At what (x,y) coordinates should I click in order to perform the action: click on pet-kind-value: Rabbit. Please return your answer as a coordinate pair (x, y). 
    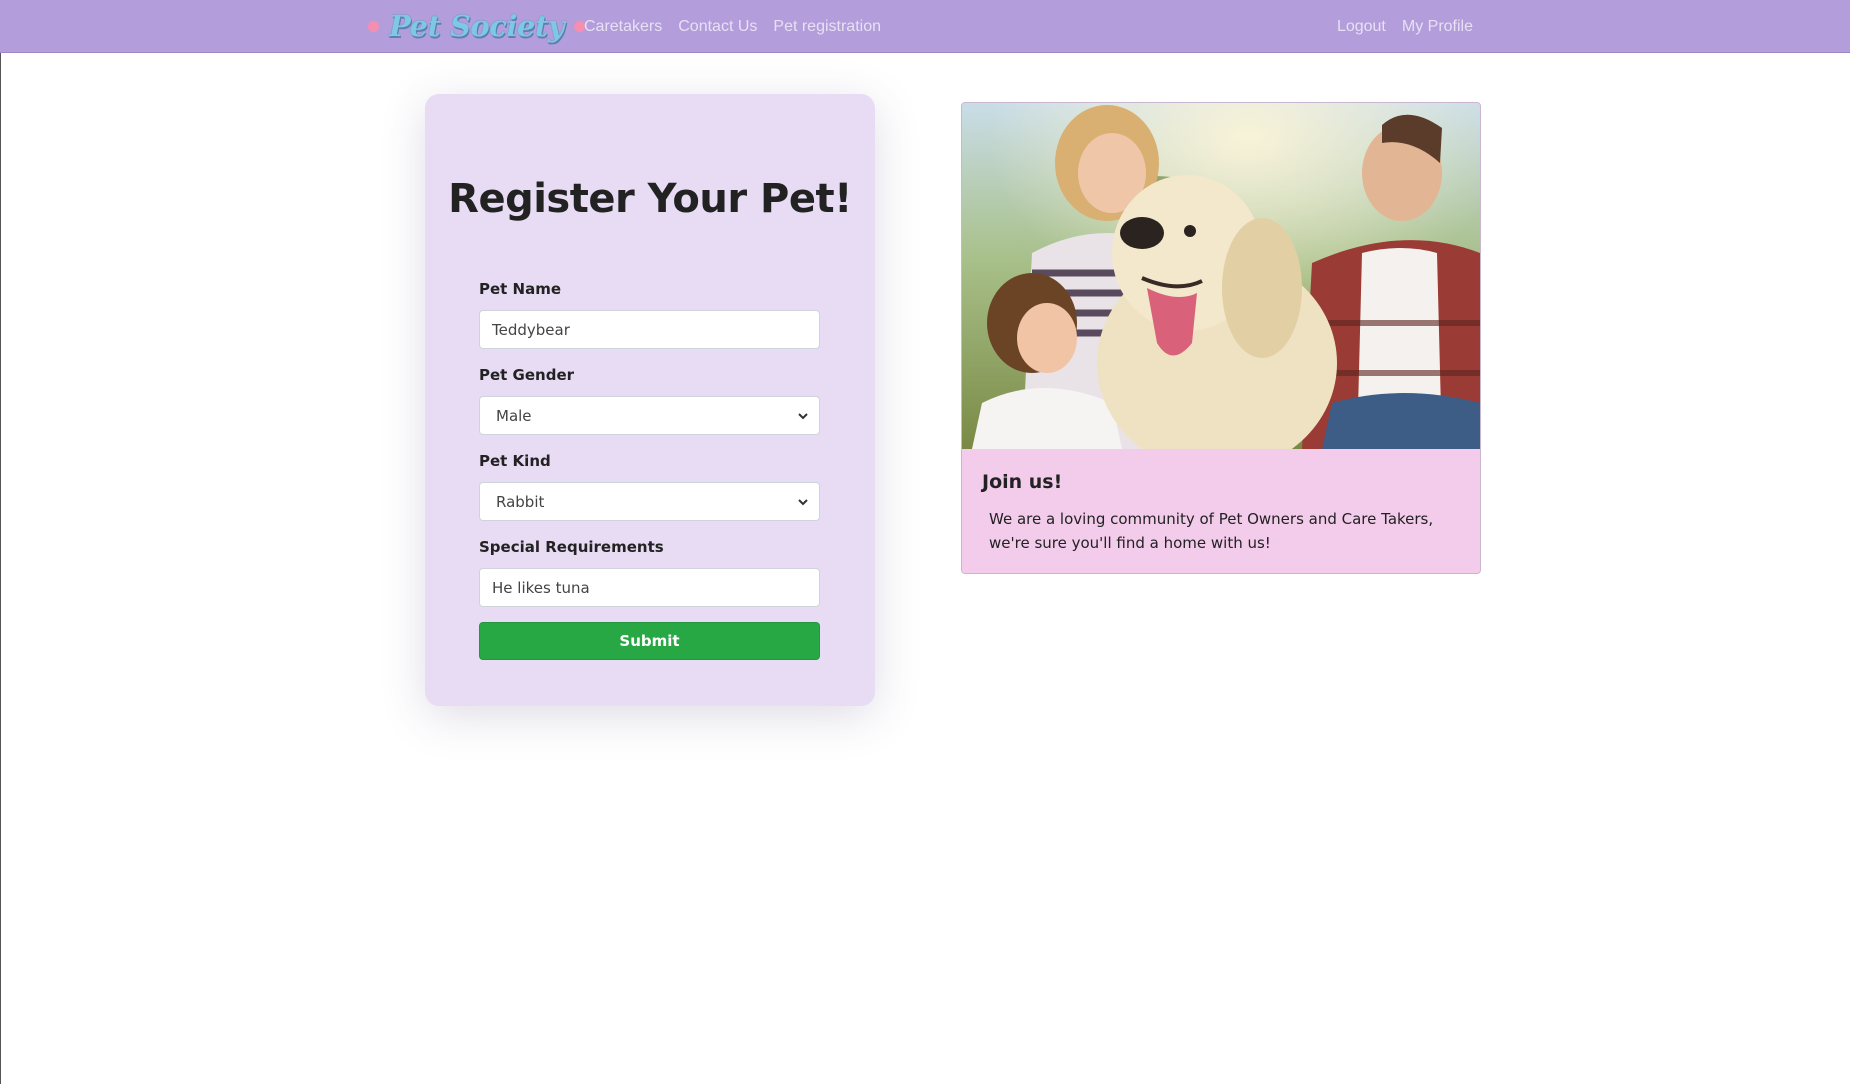
    Looking at the image, I should click on (520, 501).